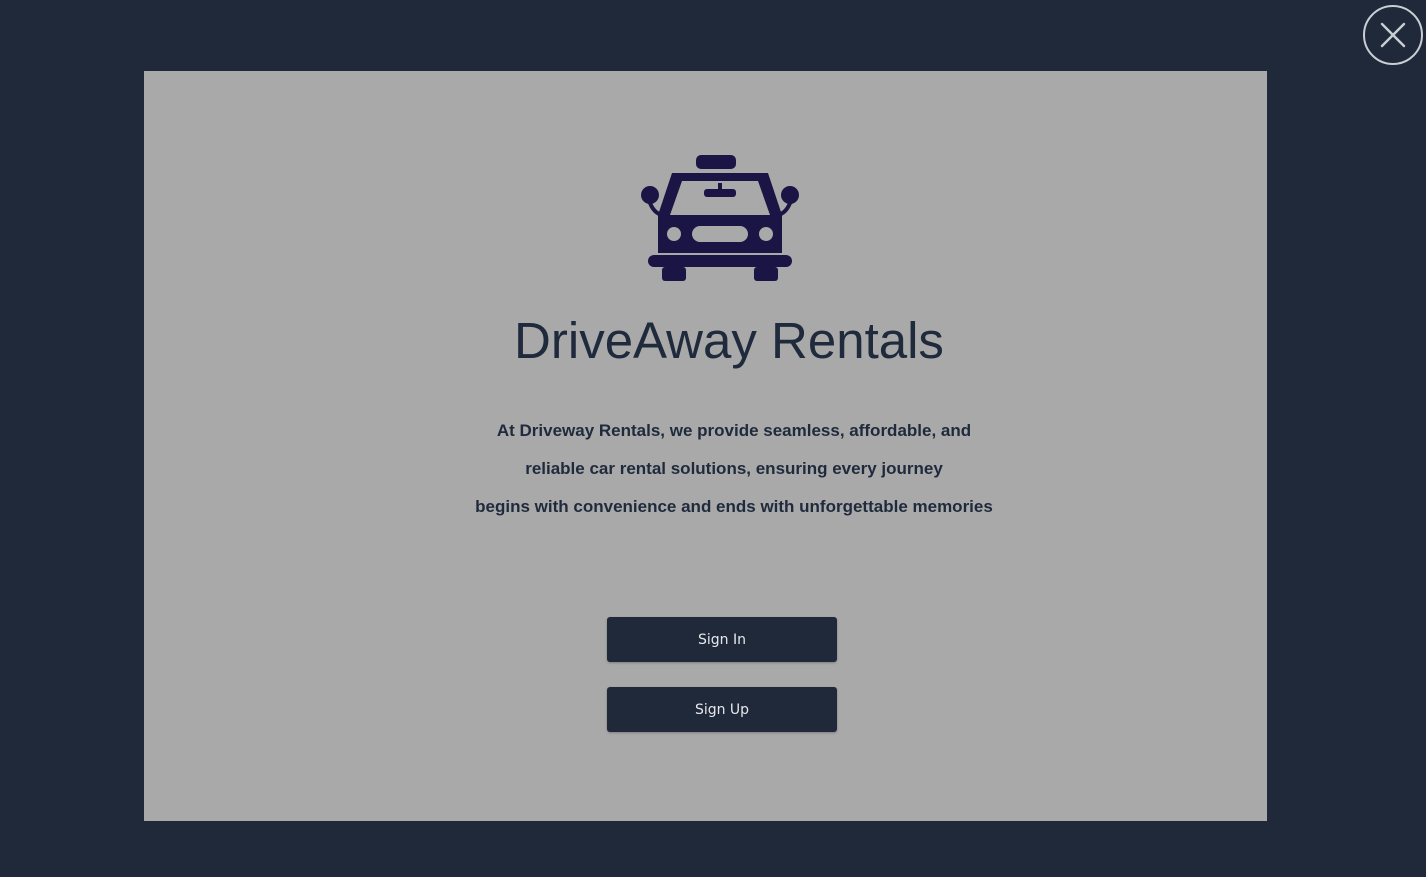 The width and height of the screenshot is (1426, 877). Describe the element at coordinates (722, 709) in the screenshot. I see `sign-up-button: Sign Up` at that location.